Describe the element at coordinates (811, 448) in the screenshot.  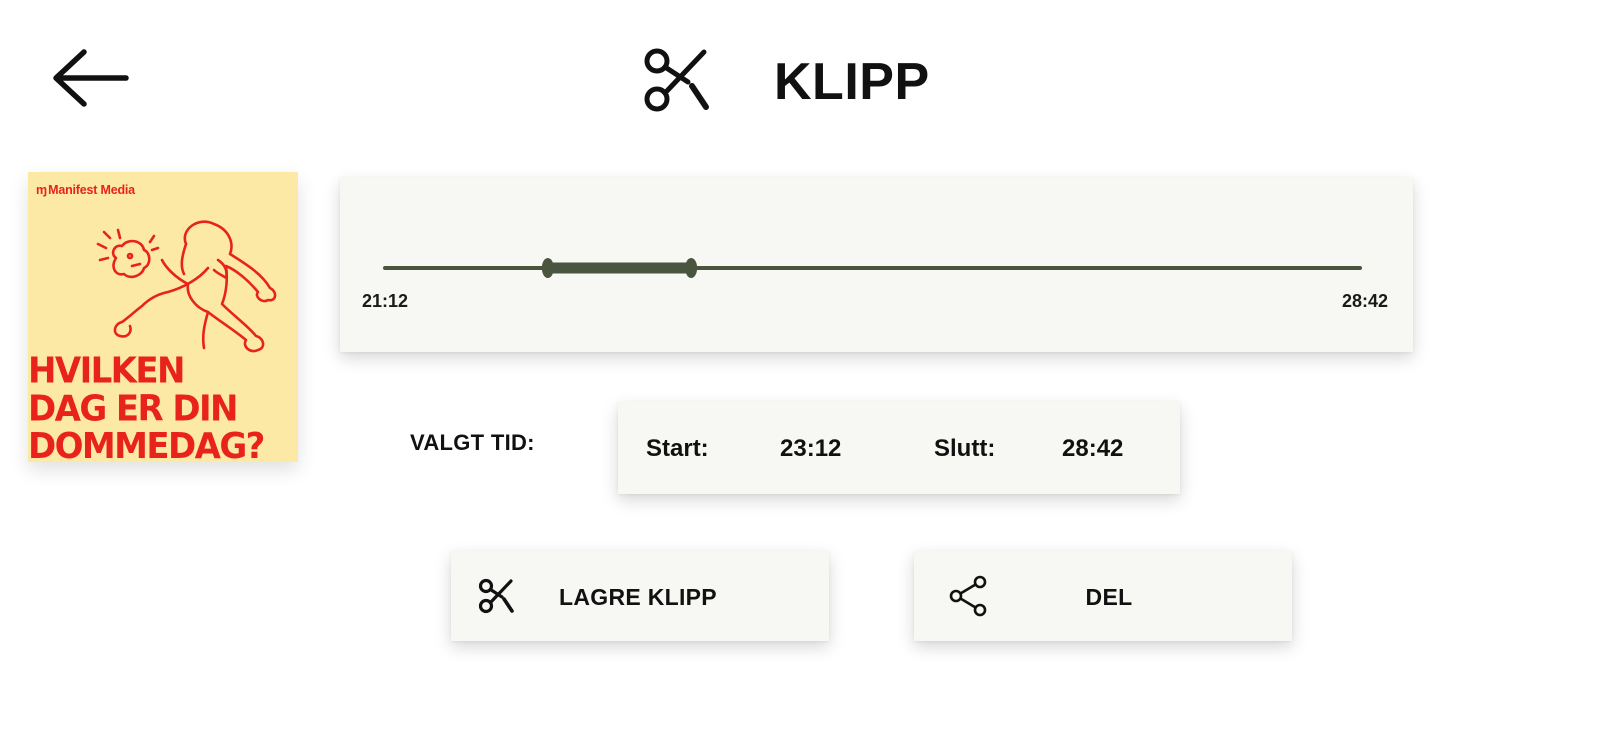
I see `start-time-value: 23:12` at that location.